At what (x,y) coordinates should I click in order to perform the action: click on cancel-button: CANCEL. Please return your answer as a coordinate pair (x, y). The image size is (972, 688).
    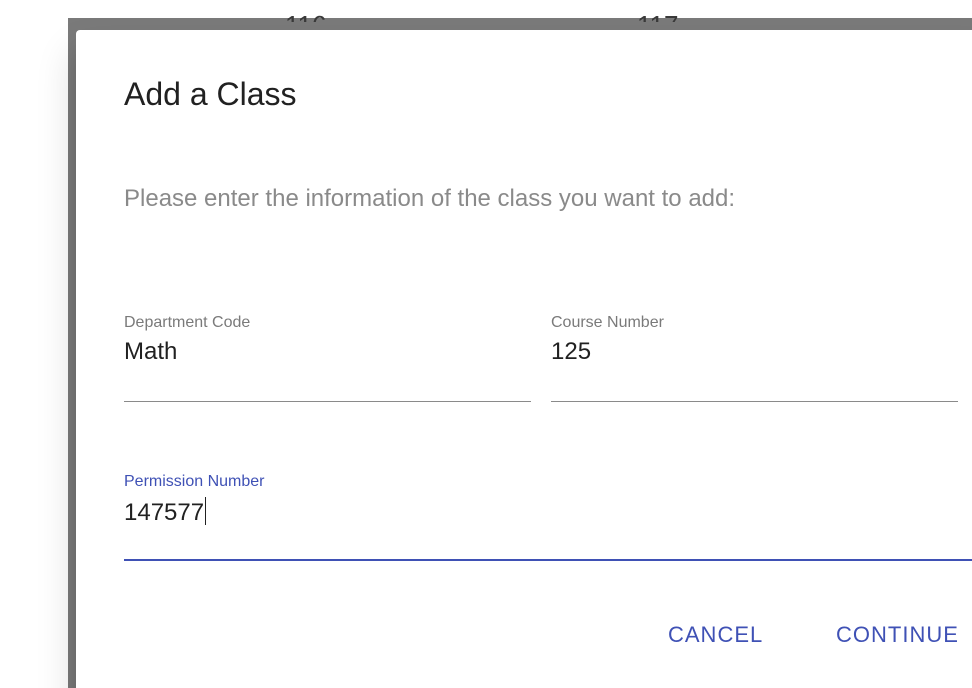
    Looking at the image, I should click on (715, 635).